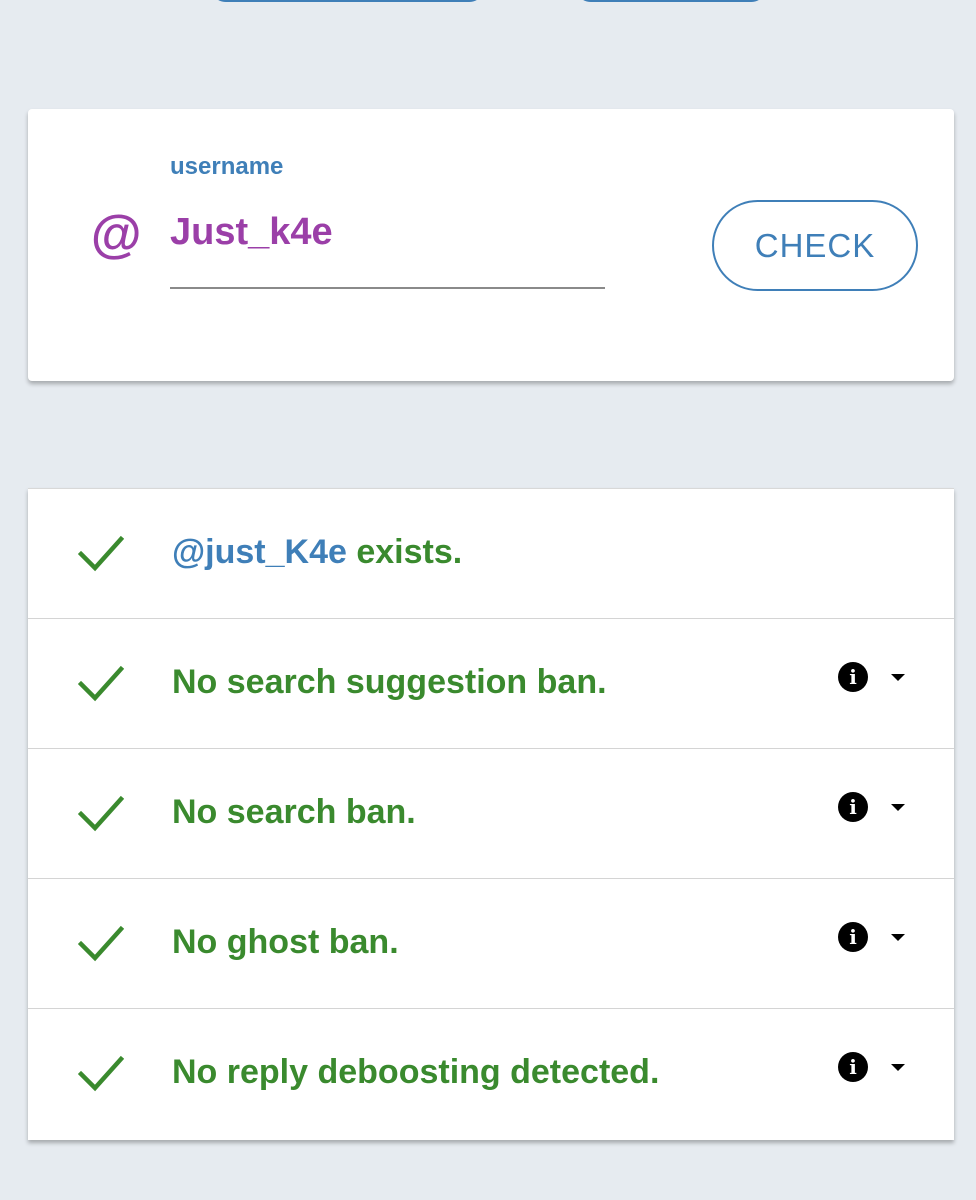 This screenshot has height=1200, width=976. Describe the element at coordinates (115, 235) in the screenshot. I see `at-sign-icon: @` at that location.